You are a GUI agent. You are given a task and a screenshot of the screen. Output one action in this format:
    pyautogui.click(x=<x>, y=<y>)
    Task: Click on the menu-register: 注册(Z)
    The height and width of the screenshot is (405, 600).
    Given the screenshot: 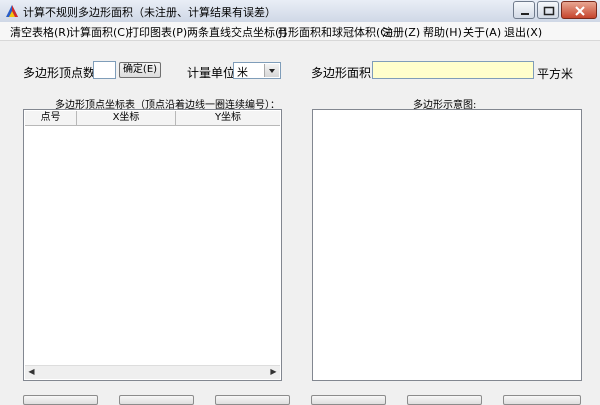 What is the action you would take?
    pyautogui.click(x=401, y=32)
    